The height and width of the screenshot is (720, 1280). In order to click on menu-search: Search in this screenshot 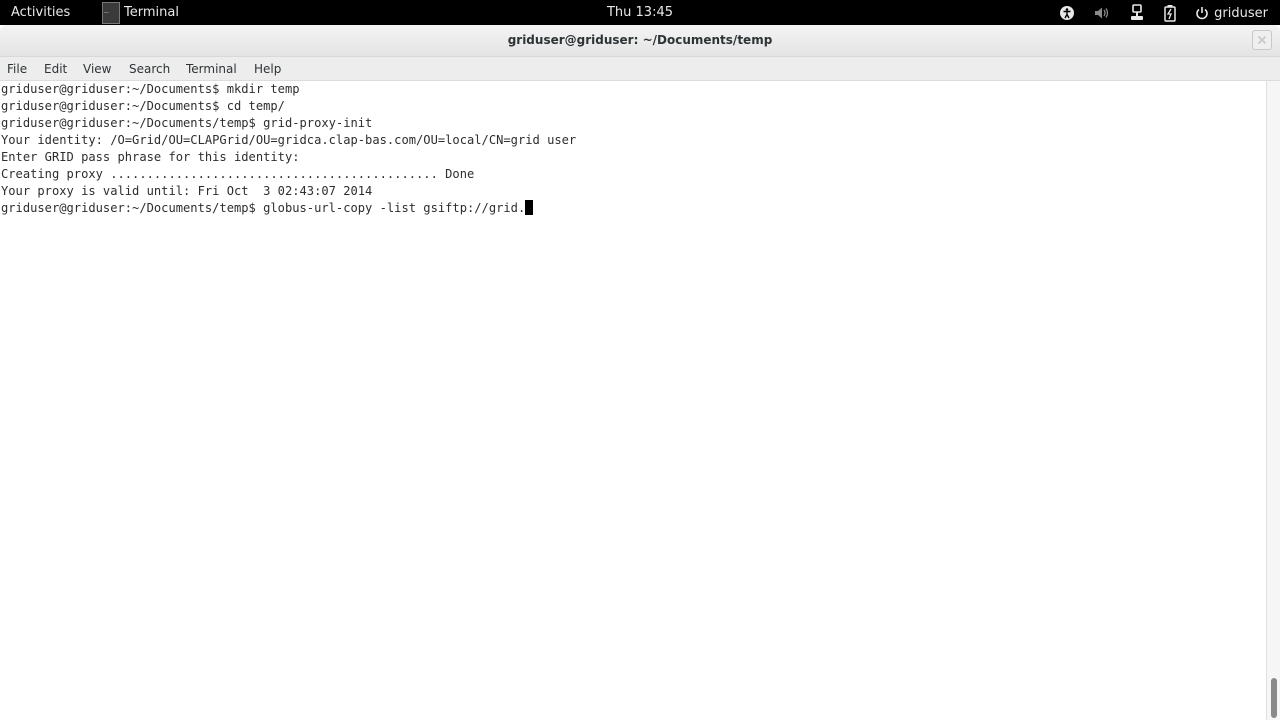, I will do `click(149, 69)`.